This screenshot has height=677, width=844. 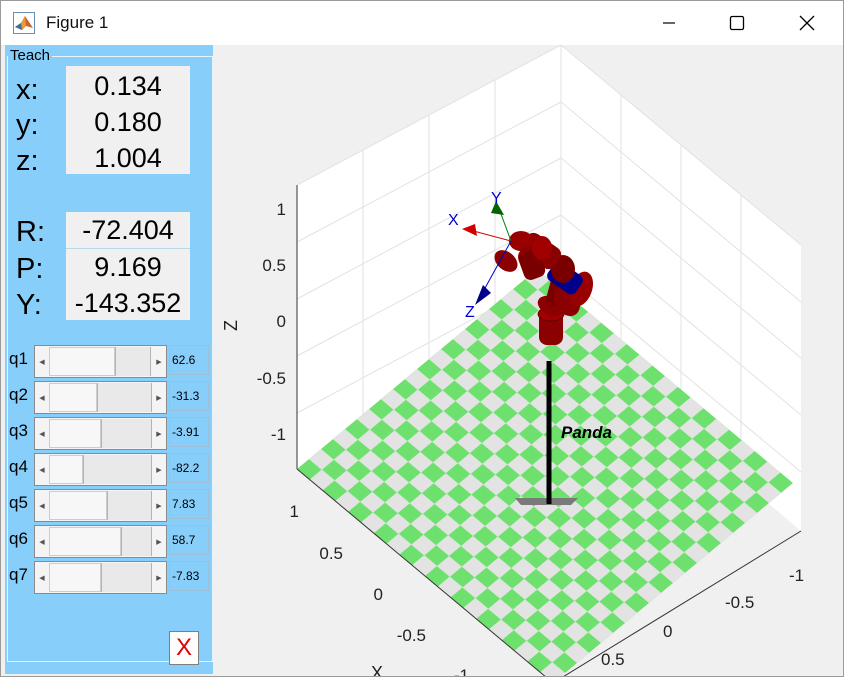 What do you see at coordinates (496, 198) in the screenshot?
I see `frame-y-label: Y` at bounding box center [496, 198].